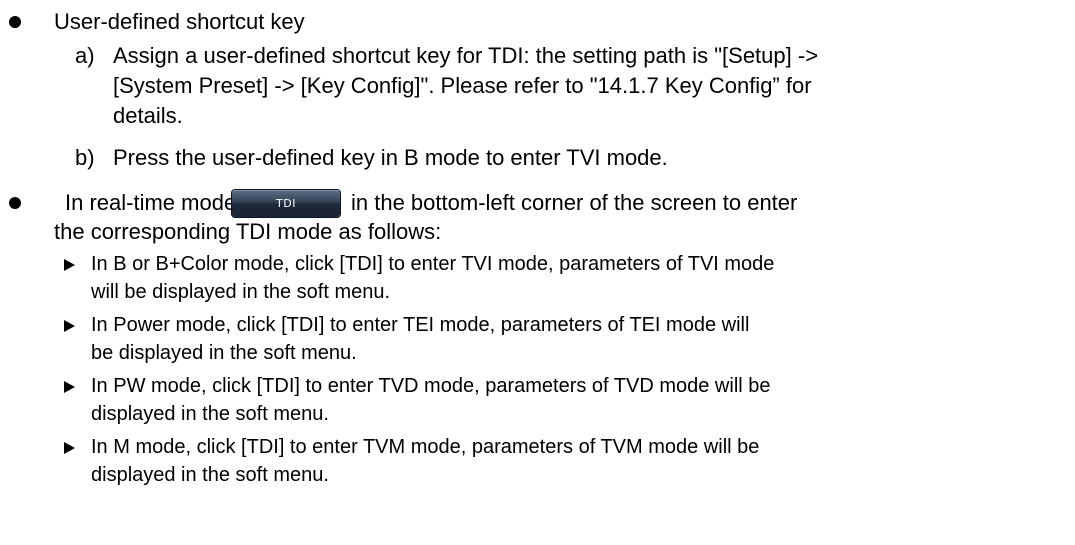 This screenshot has height=545, width=1075. What do you see at coordinates (241, 292) in the screenshot?
I see `list-item-line: will be displayed in the soft menu.` at bounding box center [241, 292].